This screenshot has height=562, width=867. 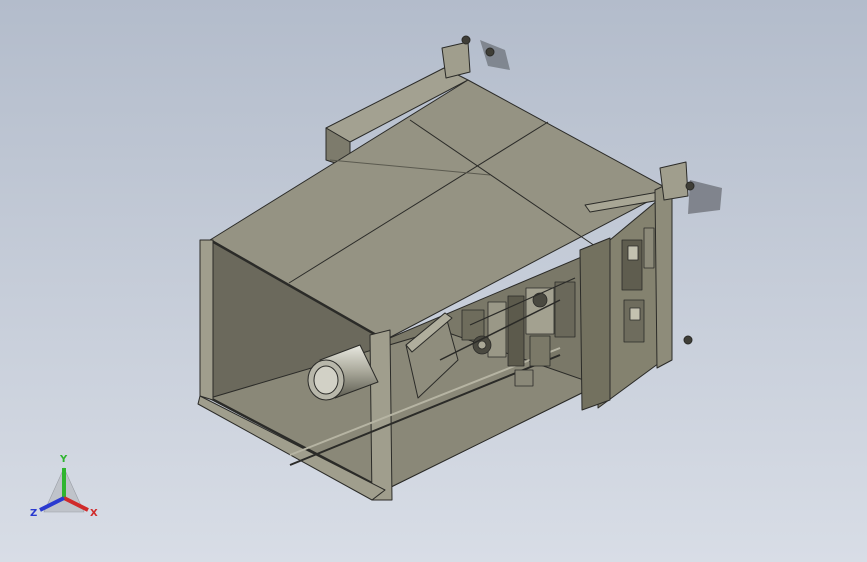 I want to click on z-axis-label: Z, so click(x=33, y=513).